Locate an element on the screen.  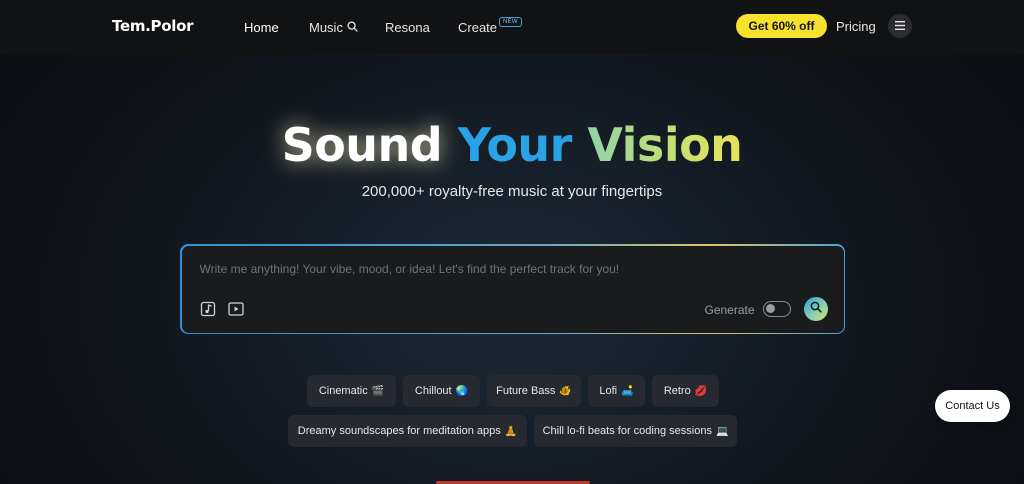
site-logo: Tem.Polor is located at coordinates (152, 26).